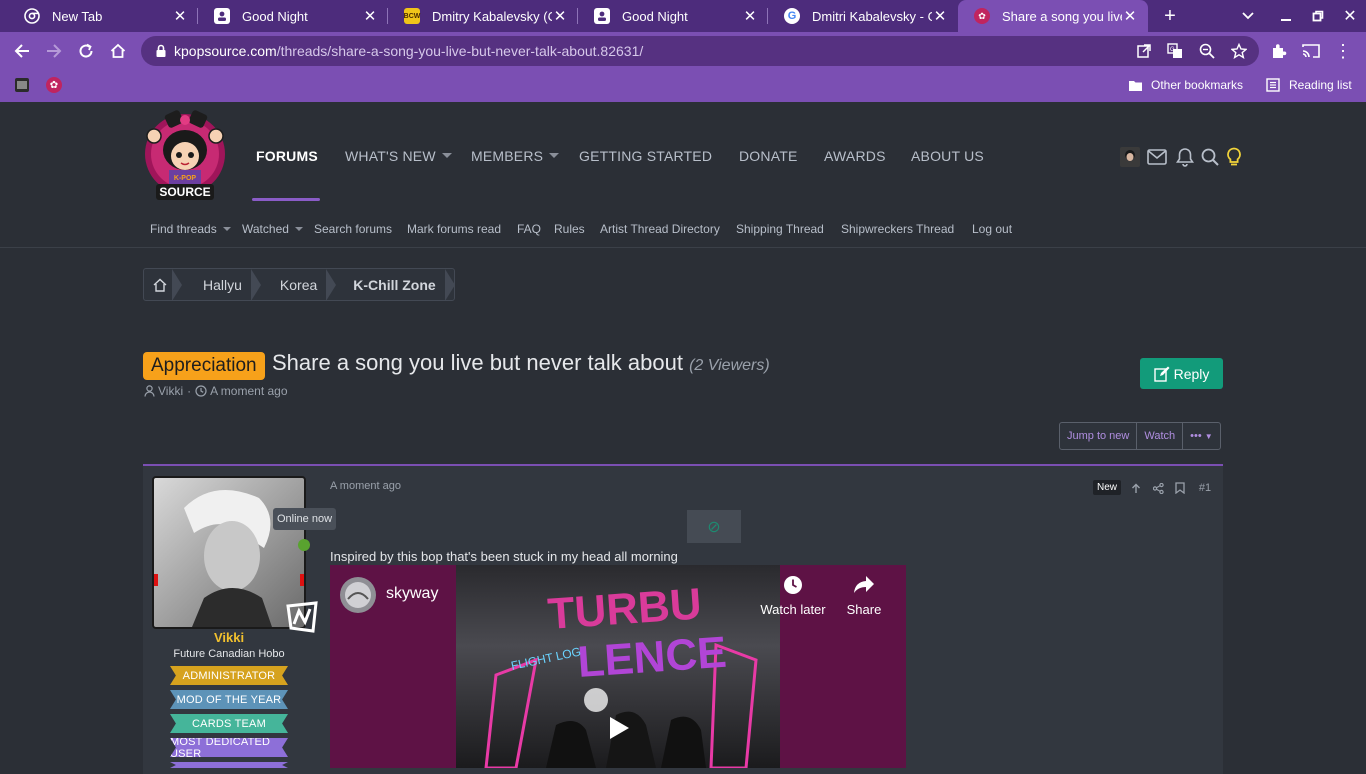  What do you see at coordinates (1185, 85) in the screenshot?
I see `other-bookmarks: Other bookmarks` at bounding box center [1185, 85].